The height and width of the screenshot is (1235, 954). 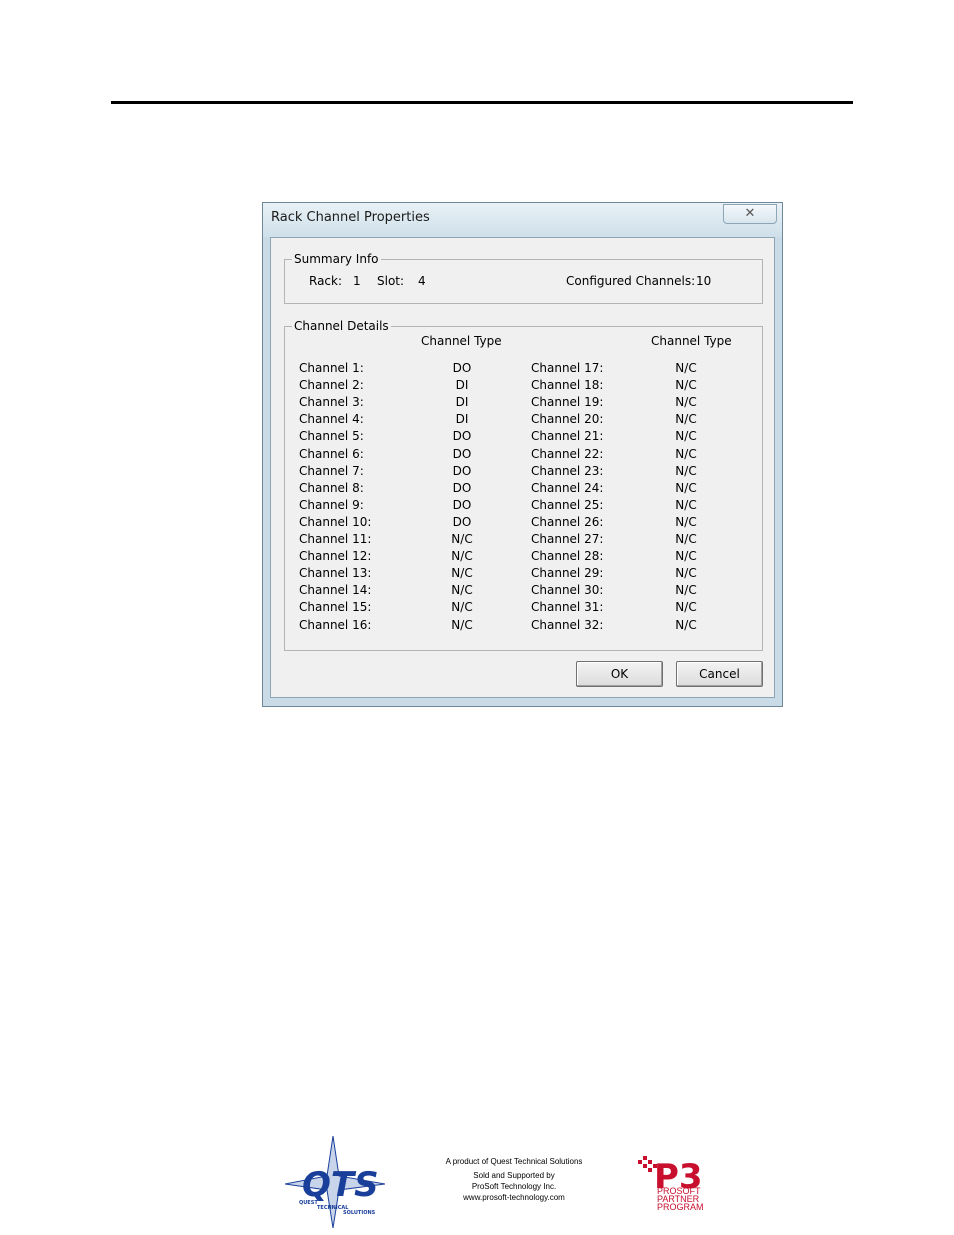 What do you see at coordinates (522, 220) in the screenshot?
I see `dialog-titlebar: Rack Channel Properties ✕` at bounding box center [522, 220].